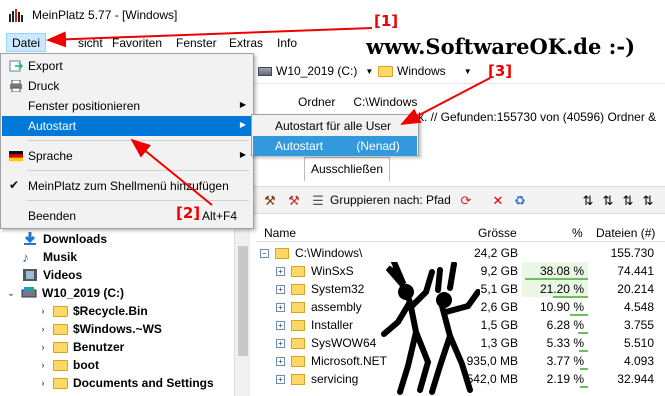 The width and height of the screenshot is (665, 396). What do you see at coordinates (196, 43) in the screenshot?
I see `menu-fenster: Fenster` at bounding box center [196, 43].